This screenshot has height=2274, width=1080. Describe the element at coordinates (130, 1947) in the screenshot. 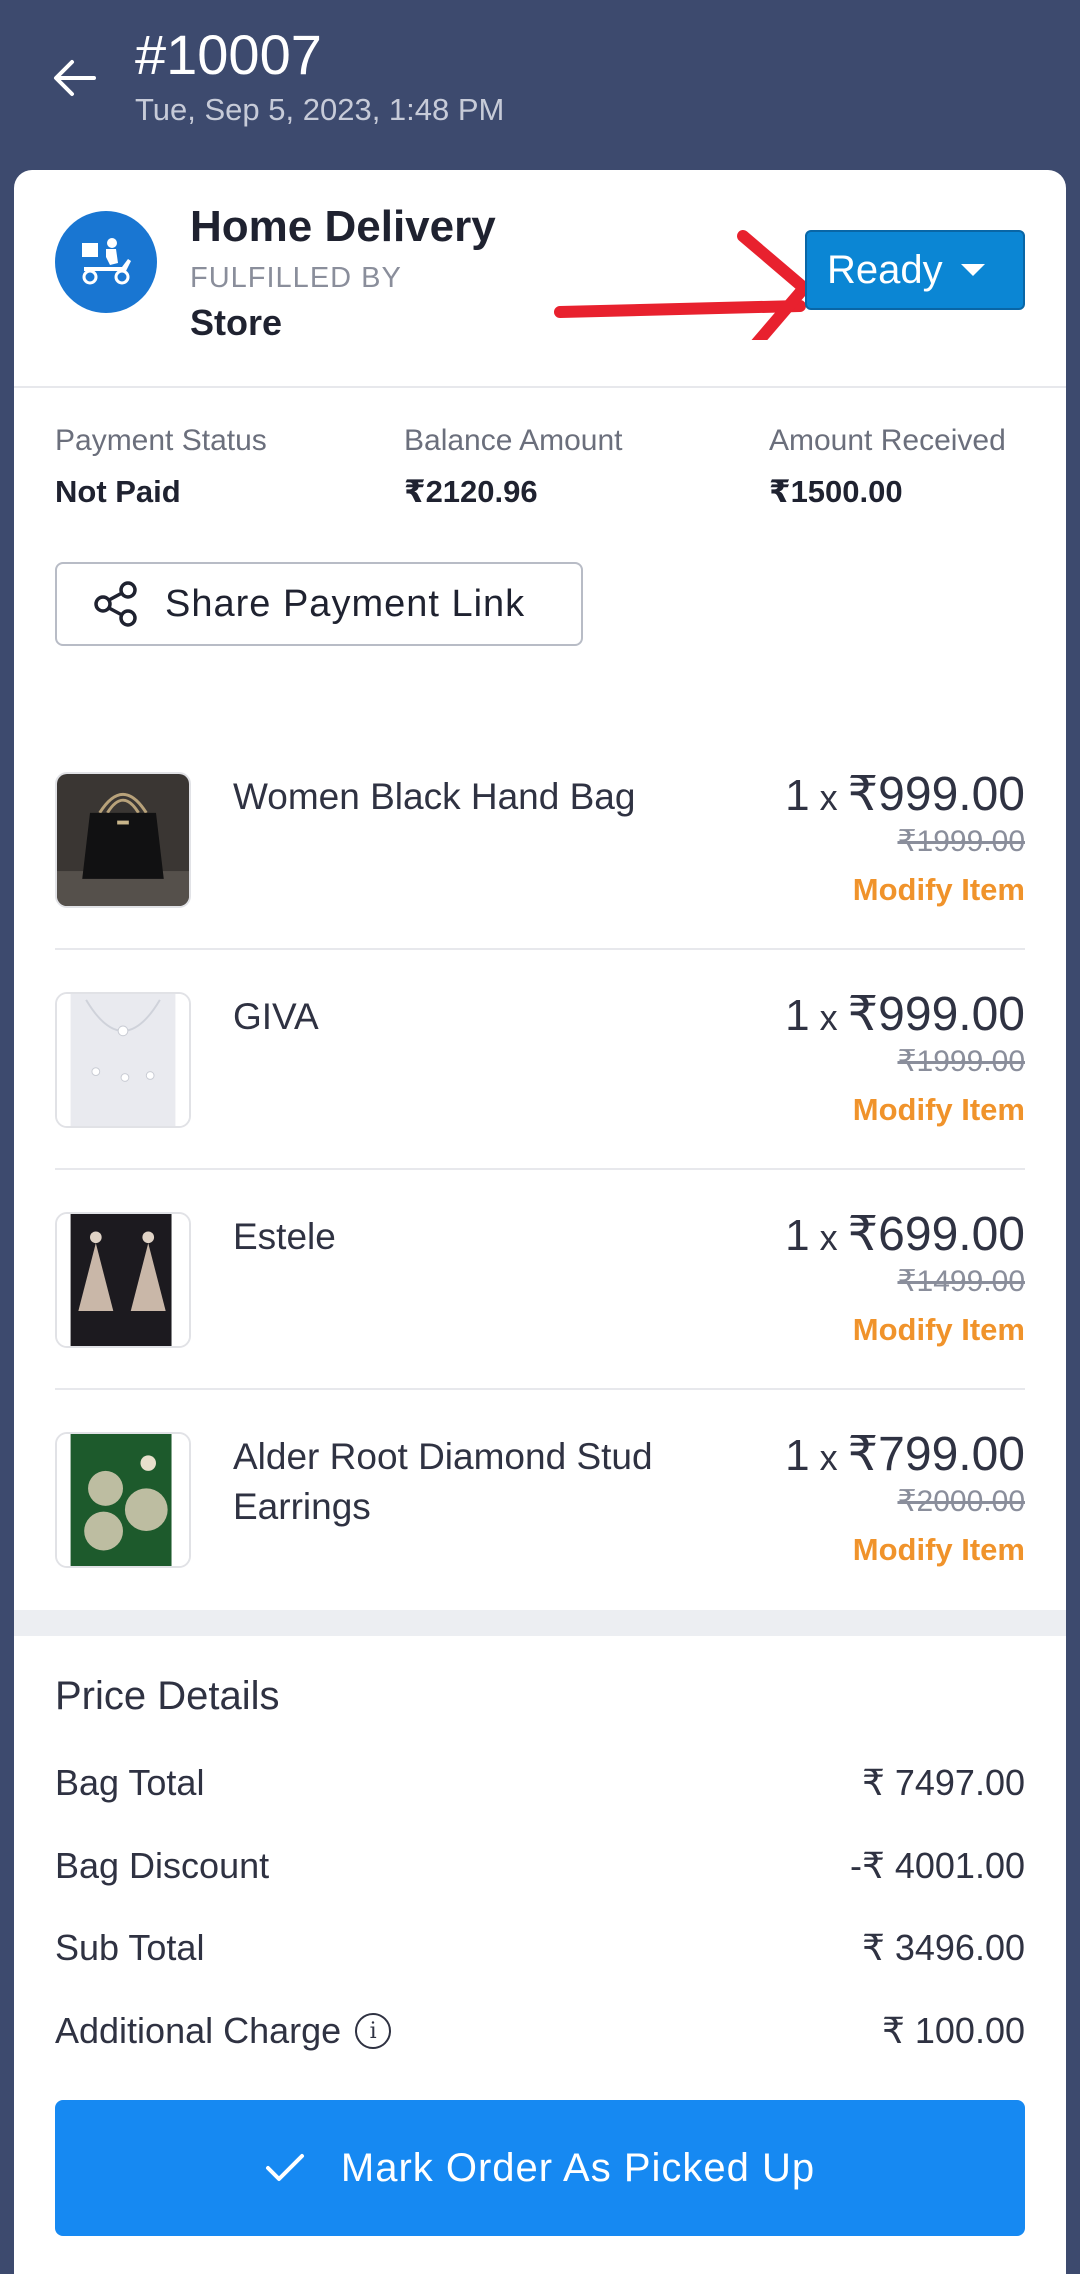

I see `price-row-label: Sub Total` at that location.